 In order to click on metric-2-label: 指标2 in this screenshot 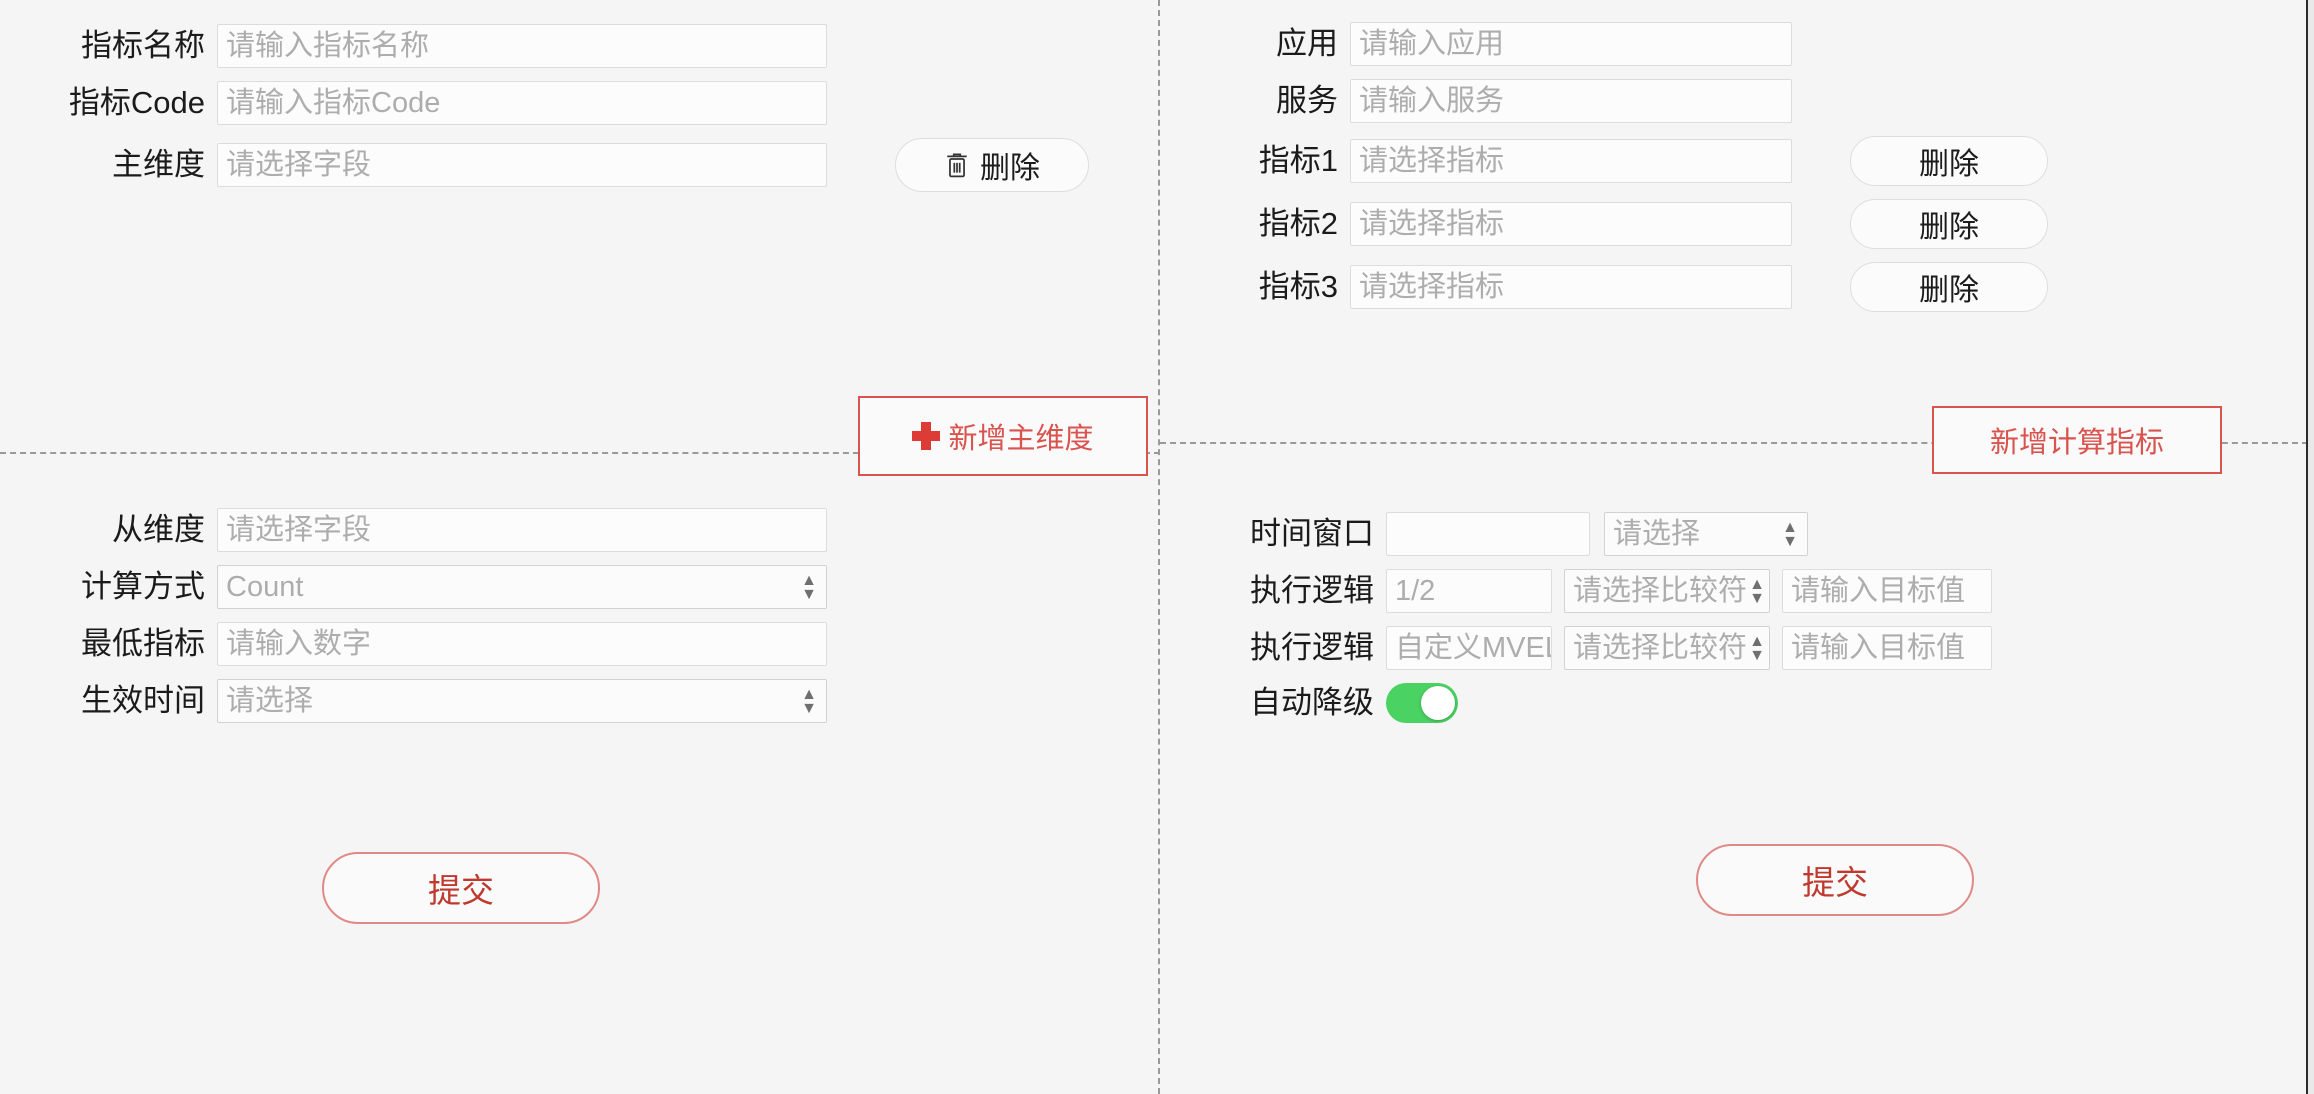, I will do `click(1298, 223)`.